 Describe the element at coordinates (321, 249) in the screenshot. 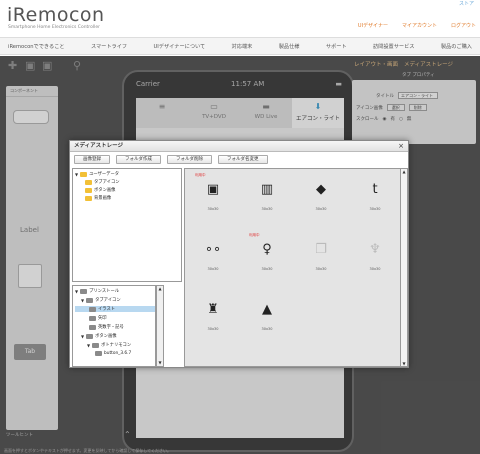

I see `copy-icon: ❐` at that location.